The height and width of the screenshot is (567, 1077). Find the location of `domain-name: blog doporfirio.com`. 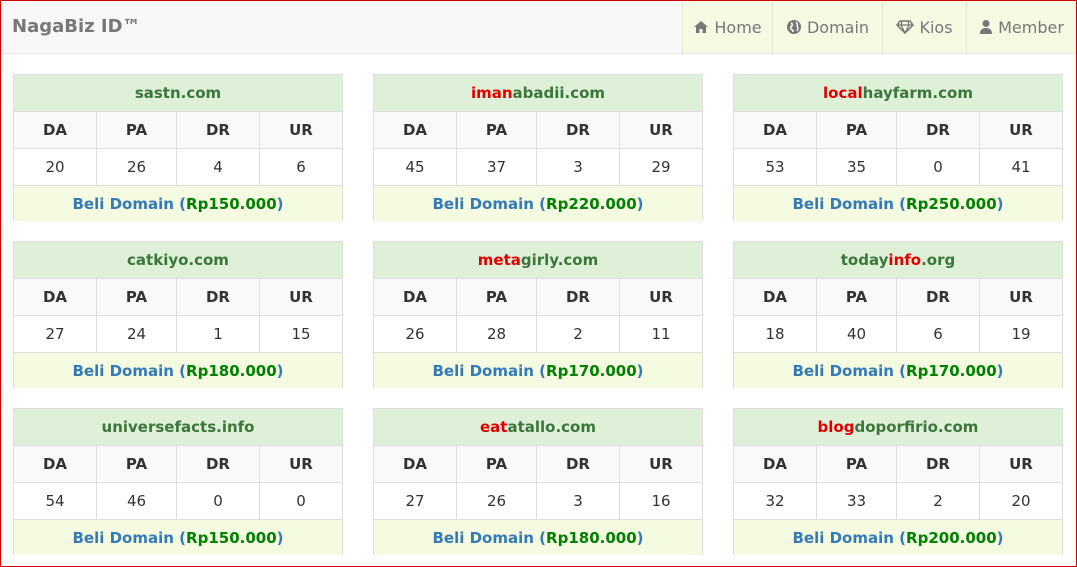

domain-name: blog doporfirio.com is located at coordinates (898, 427).